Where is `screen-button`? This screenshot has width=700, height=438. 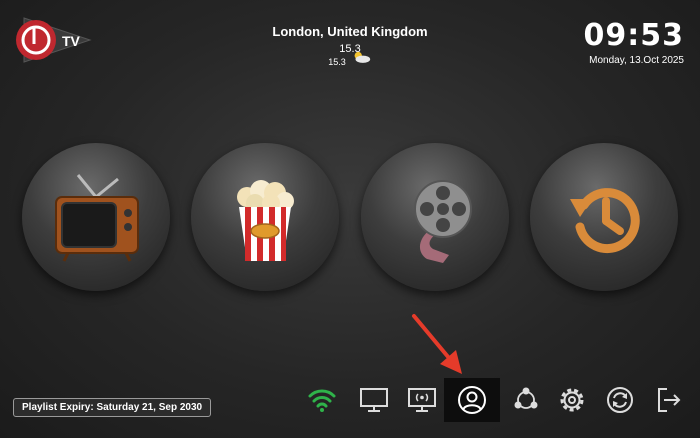 screen-button is located at coordinates (374, 400).